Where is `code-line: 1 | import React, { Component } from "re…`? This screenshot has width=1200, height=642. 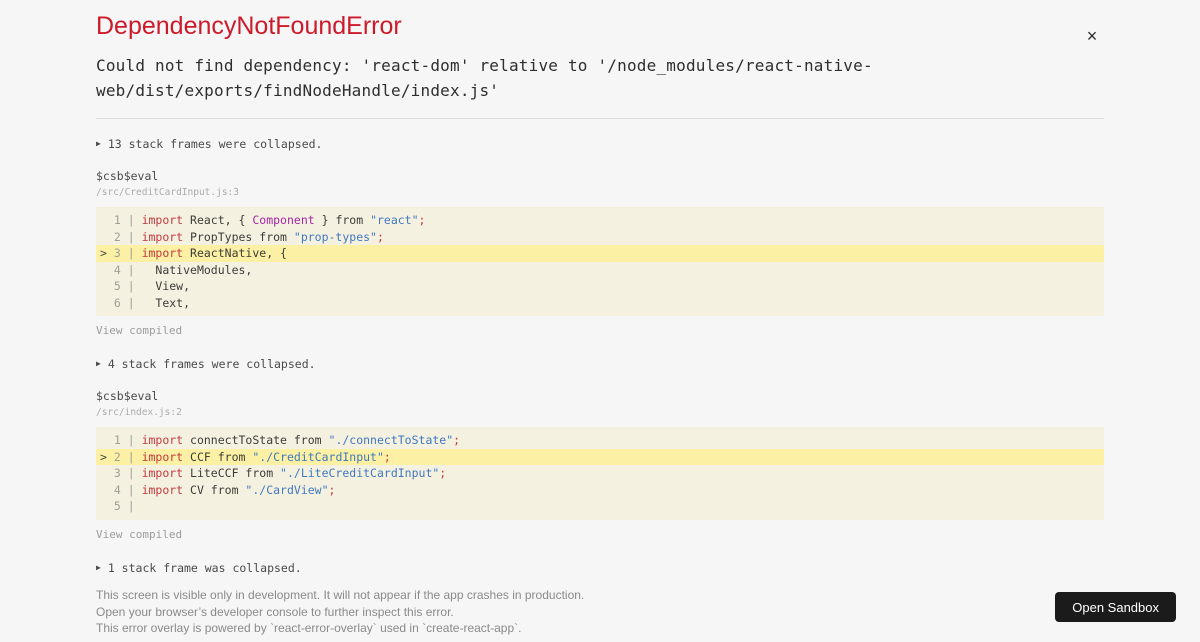
code-line: 1 | import React, { Component } from "re… is located at coordinates (600, 220).